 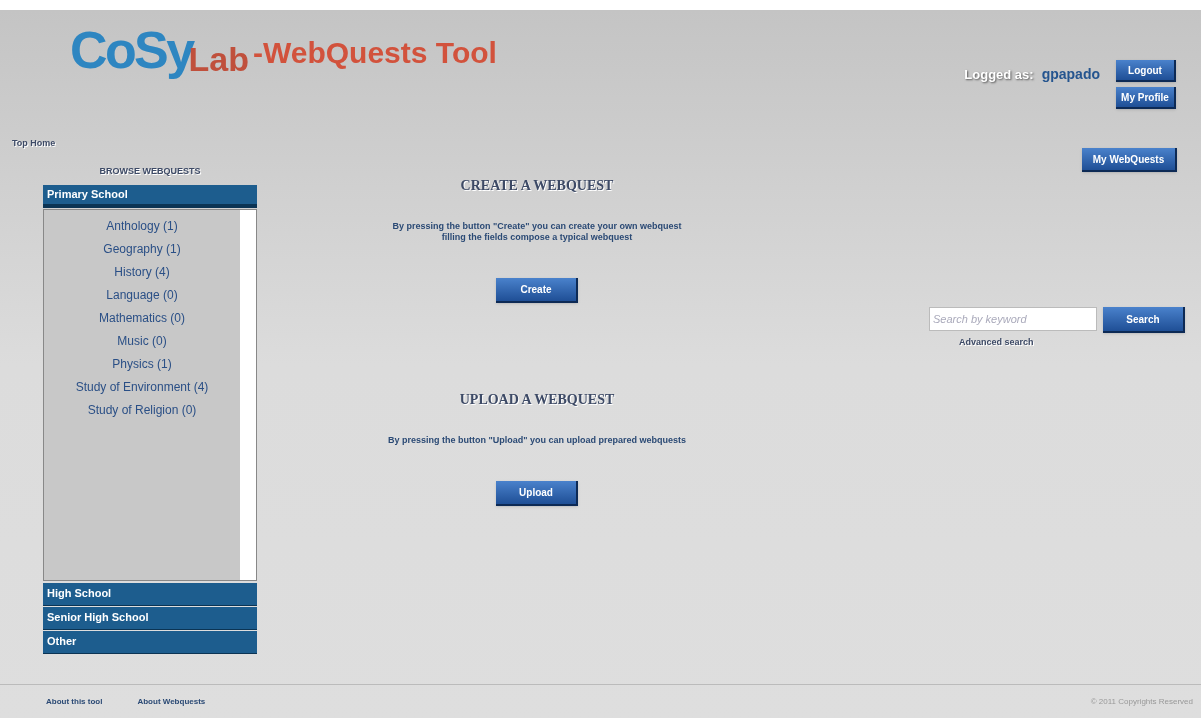 I want to click on section-description: By pressing the button "Create" you can create your own webquest filling the fields compose a typical webquest, so click(x=537, y=232).